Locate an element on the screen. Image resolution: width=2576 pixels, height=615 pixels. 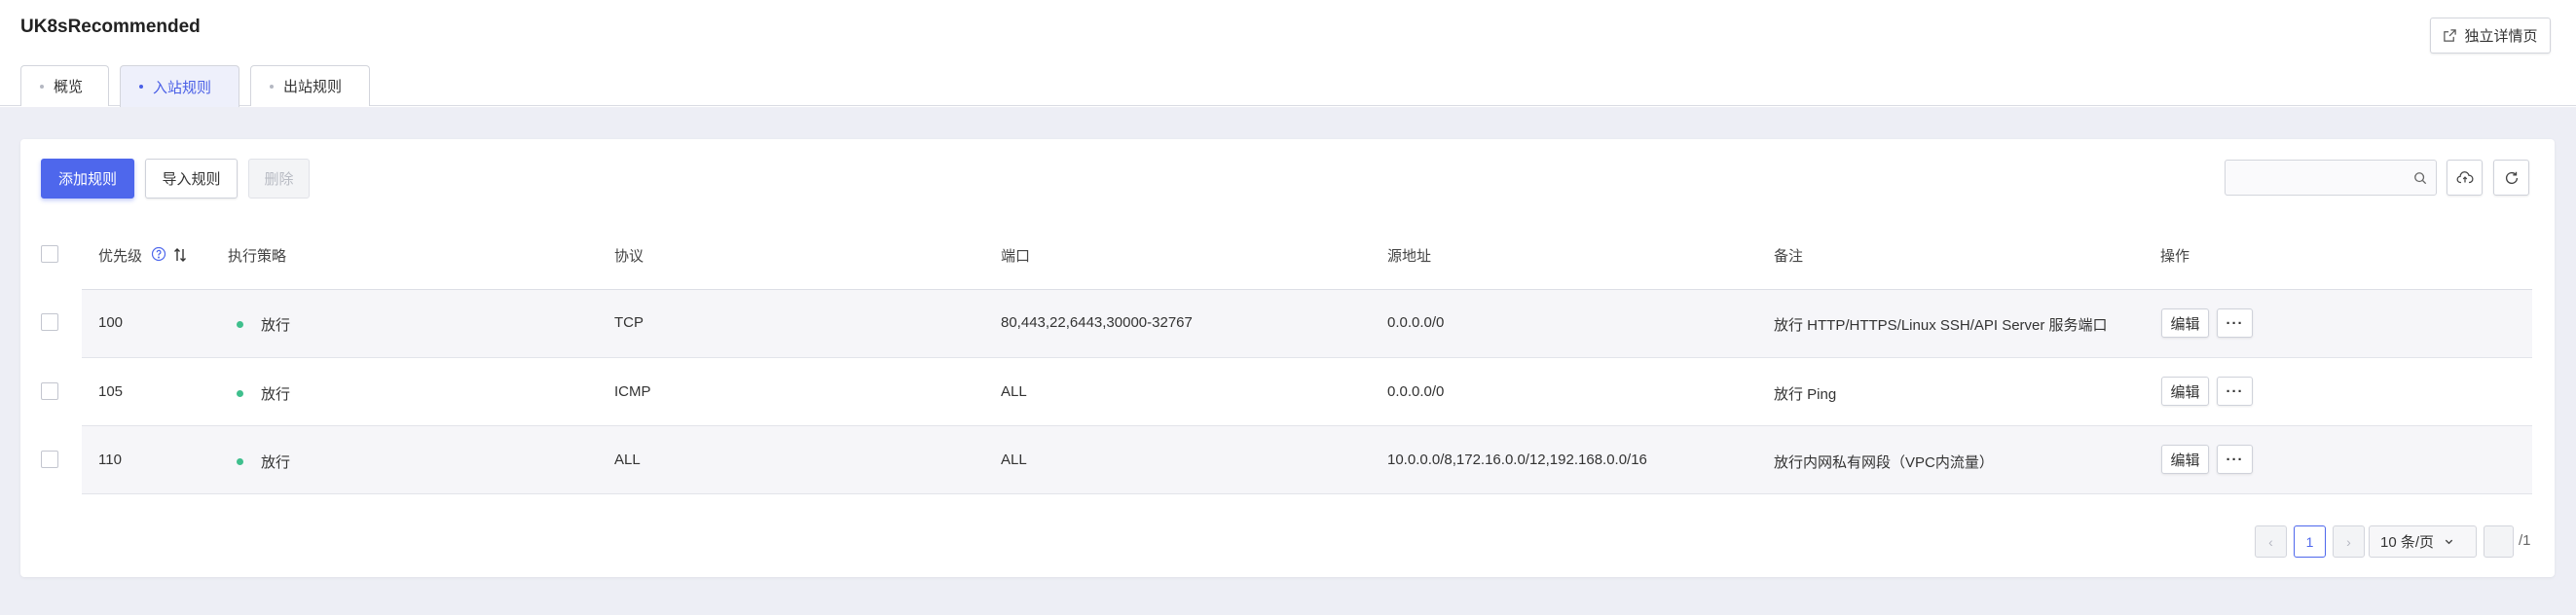
total-pages: /1 is located at coordinates (2525, 540).